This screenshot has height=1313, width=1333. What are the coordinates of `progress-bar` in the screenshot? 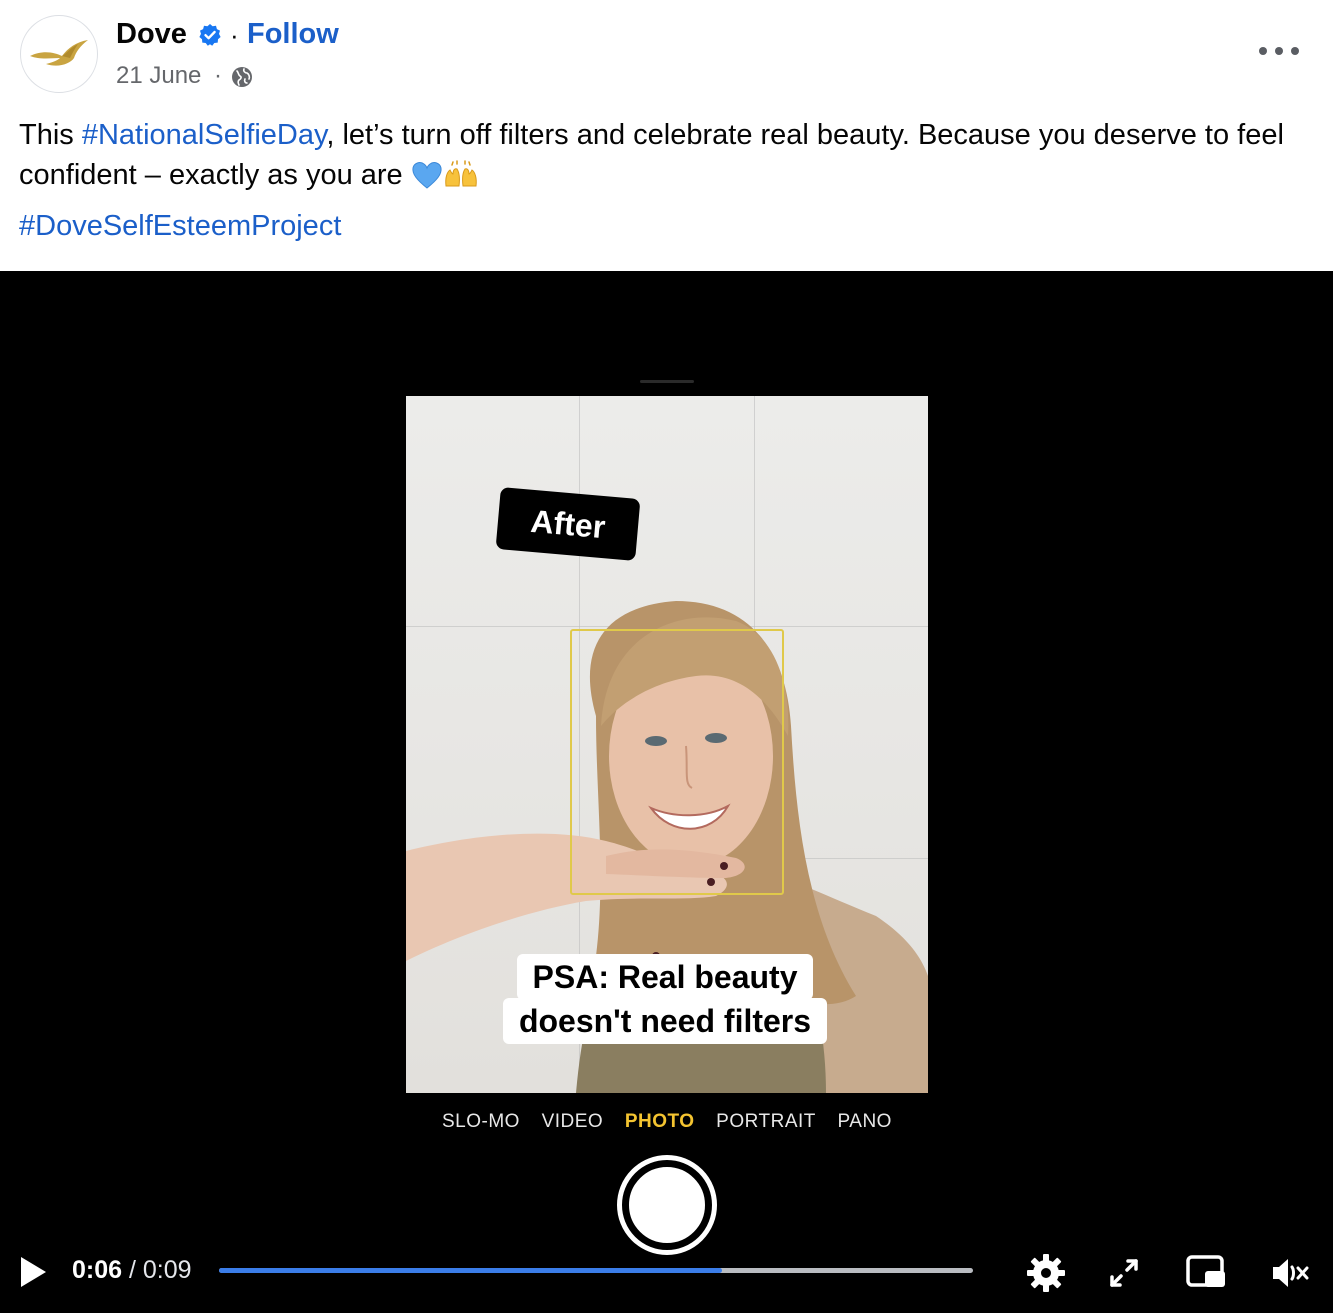 It's located at (596, 1270).